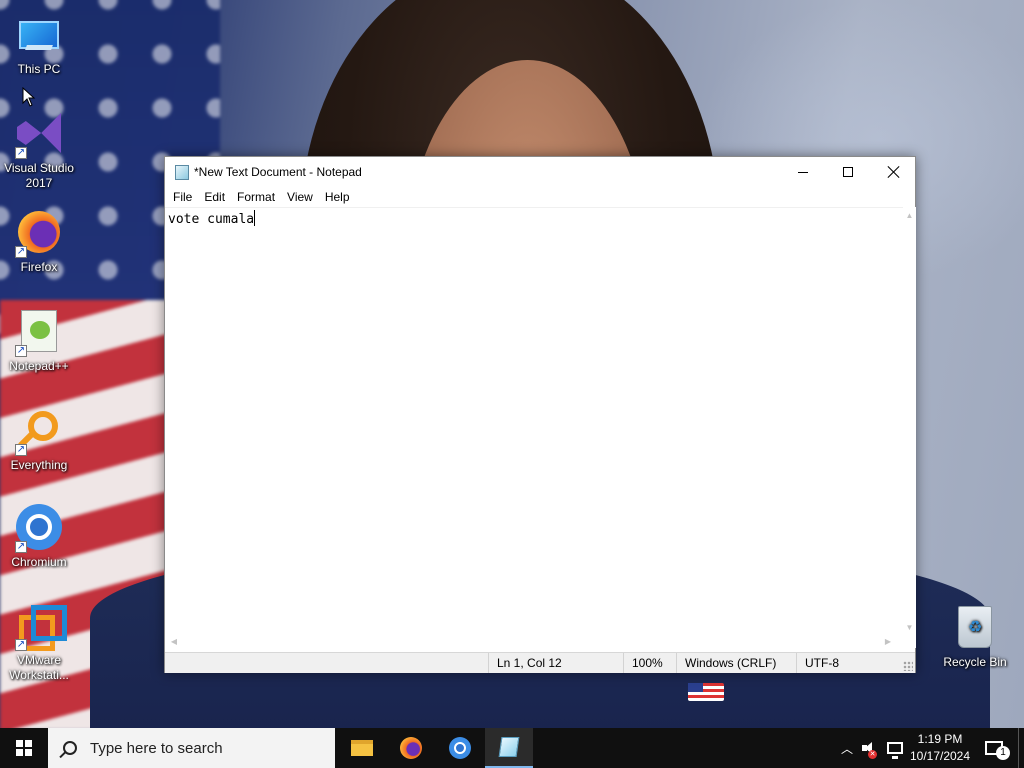  I want to click on taskbar-notepad, so click(509, 748).